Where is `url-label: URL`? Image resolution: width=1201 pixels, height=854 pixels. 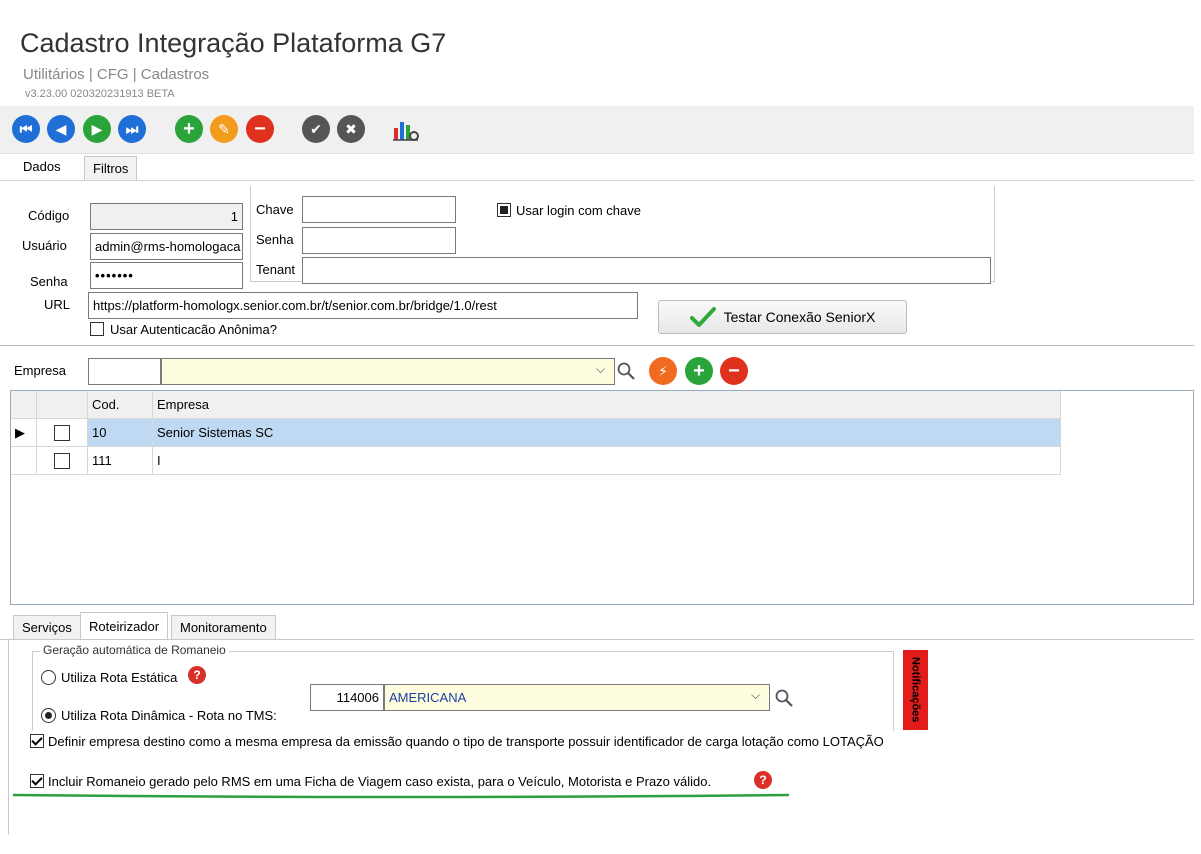 url-label: URL is located at coordinates (57, 304).